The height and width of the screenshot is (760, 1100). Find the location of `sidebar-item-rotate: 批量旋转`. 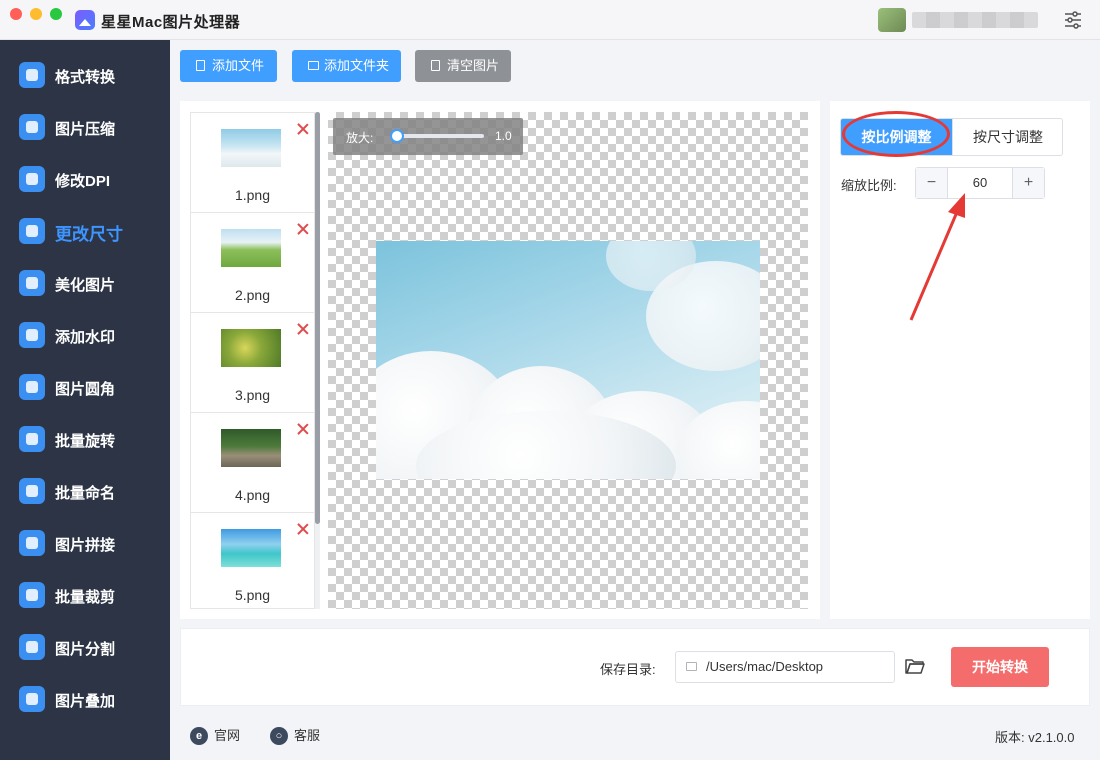

sidebar-item-rotate: 批量旋转 is located at coordinates (85, 441).